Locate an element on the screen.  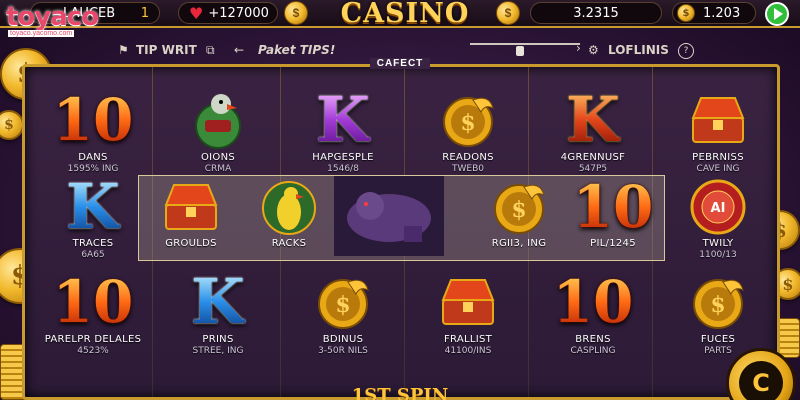
coins-value: 1.203 is located at coordinates (722, 13).